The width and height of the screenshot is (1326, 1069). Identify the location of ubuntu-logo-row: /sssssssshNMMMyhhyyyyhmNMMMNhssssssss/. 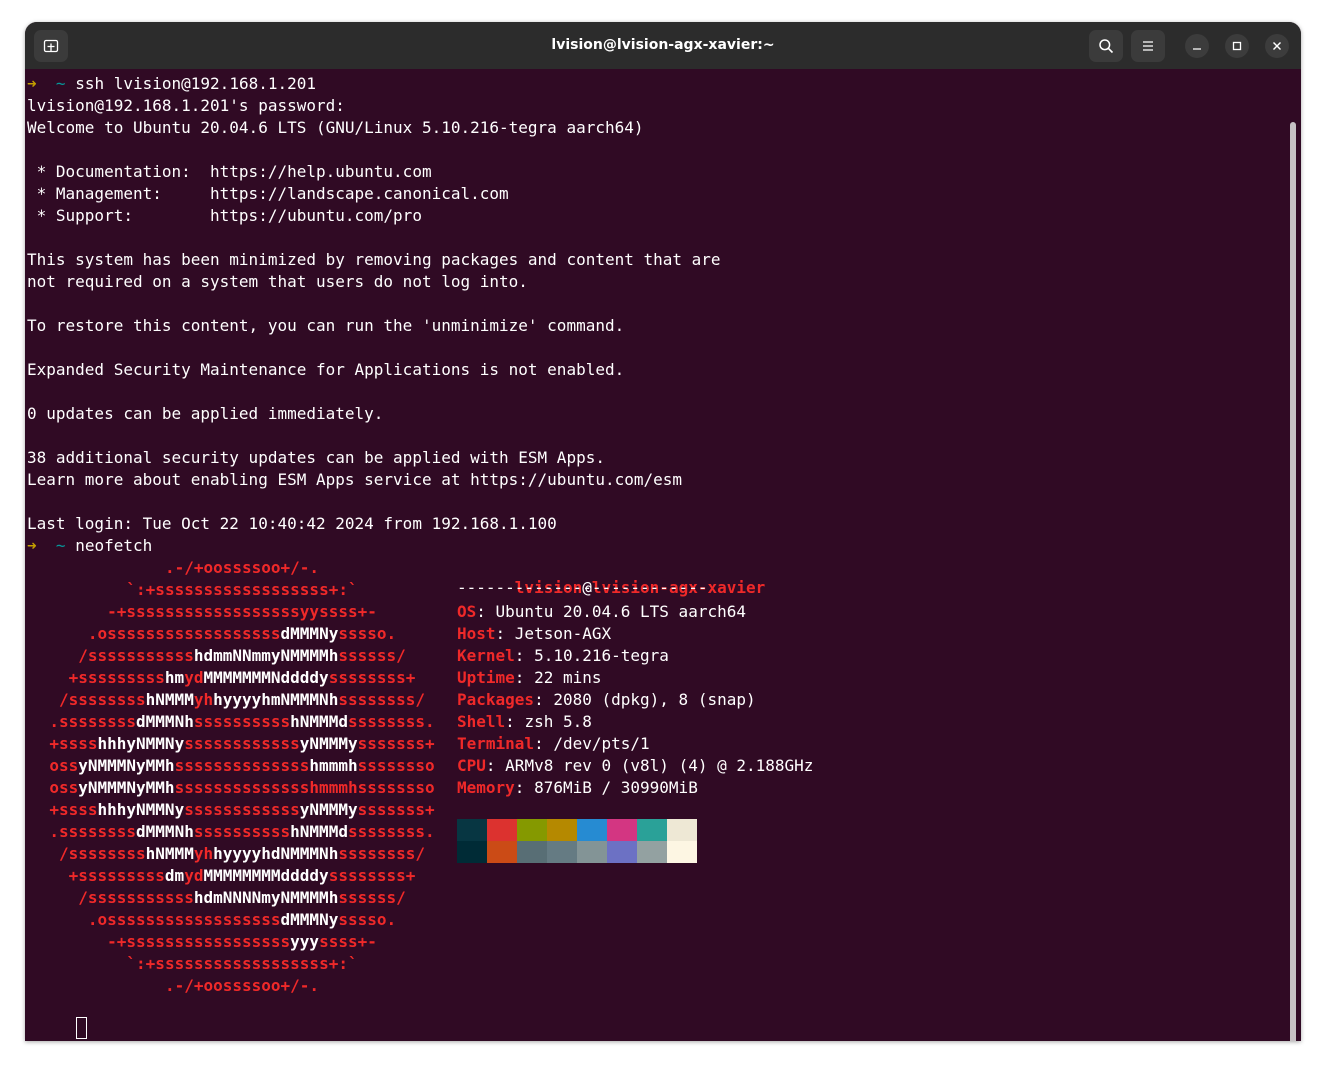
(242, 700).